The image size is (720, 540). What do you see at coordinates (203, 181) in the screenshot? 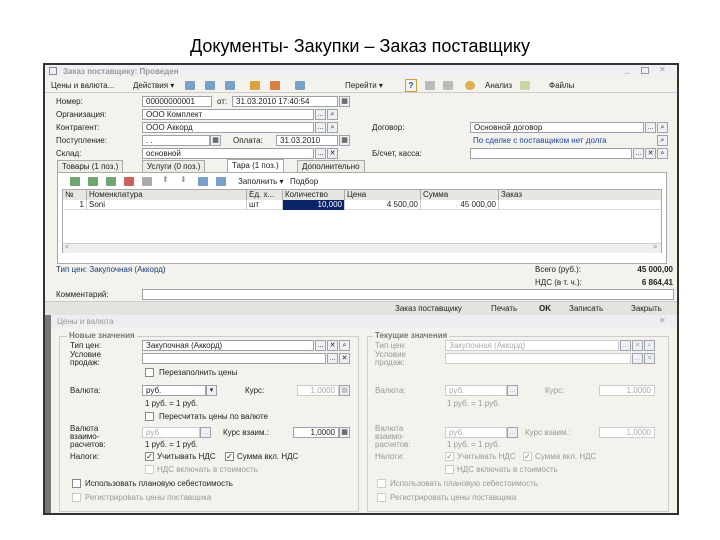
I see `sort-asc-icon` at bounding box center [203, 181].